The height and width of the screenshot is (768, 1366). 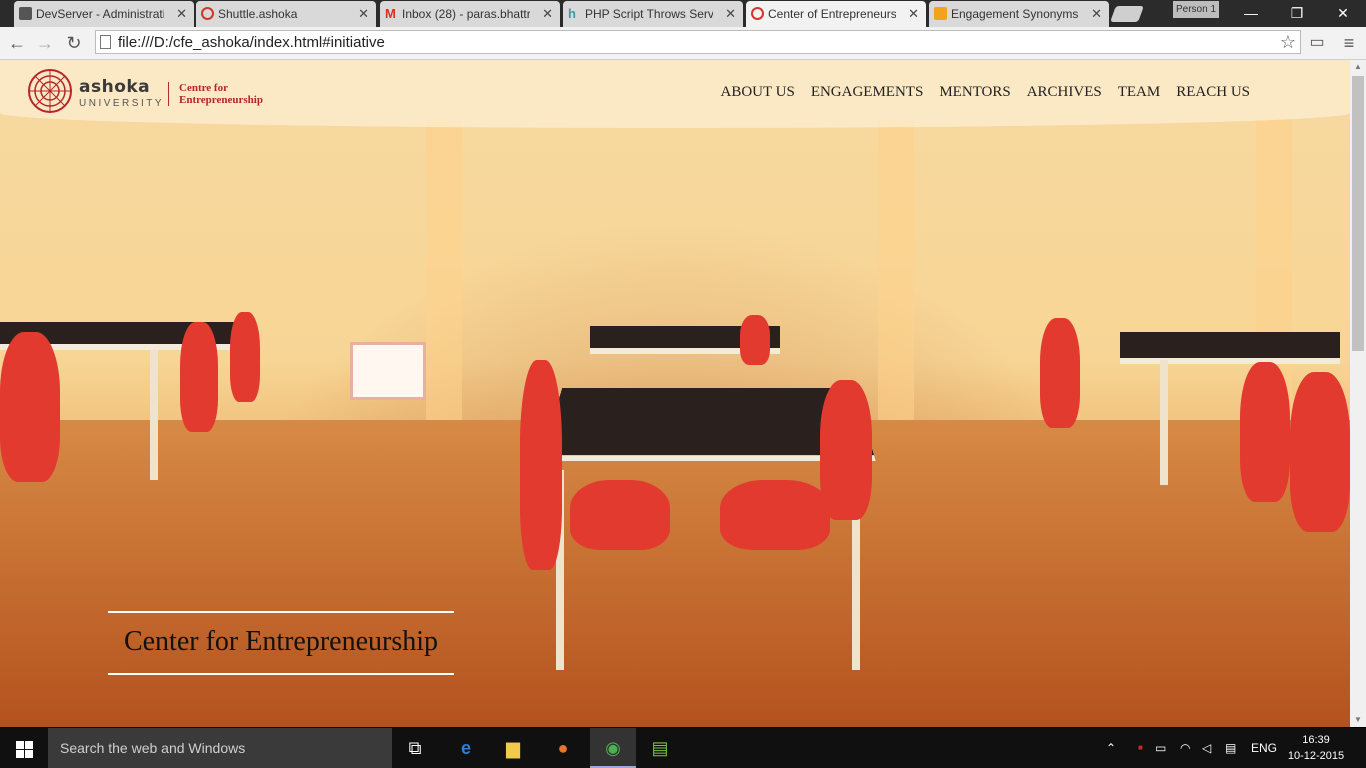 I want to click on windows-start-icon, so click(x=24, y=748).